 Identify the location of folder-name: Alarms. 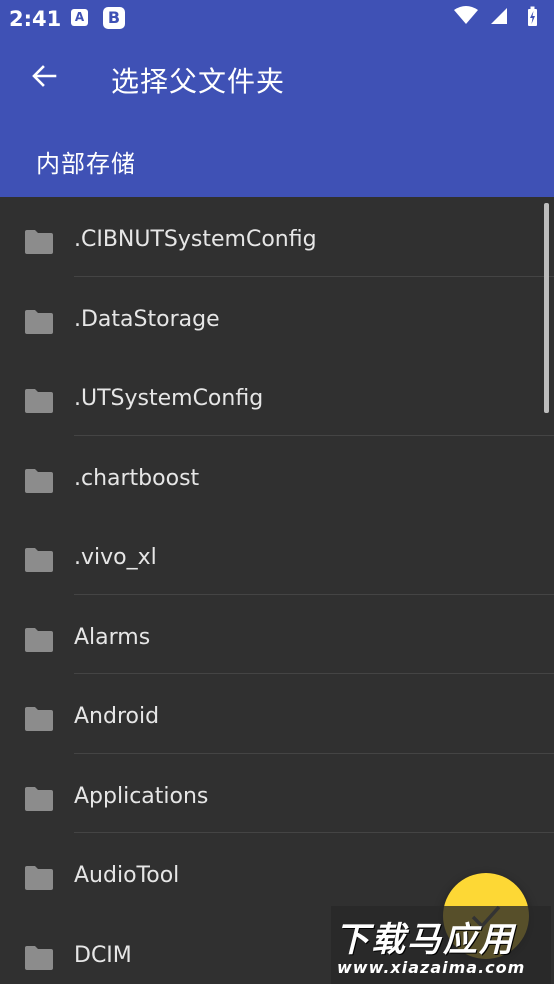
(112, 637).